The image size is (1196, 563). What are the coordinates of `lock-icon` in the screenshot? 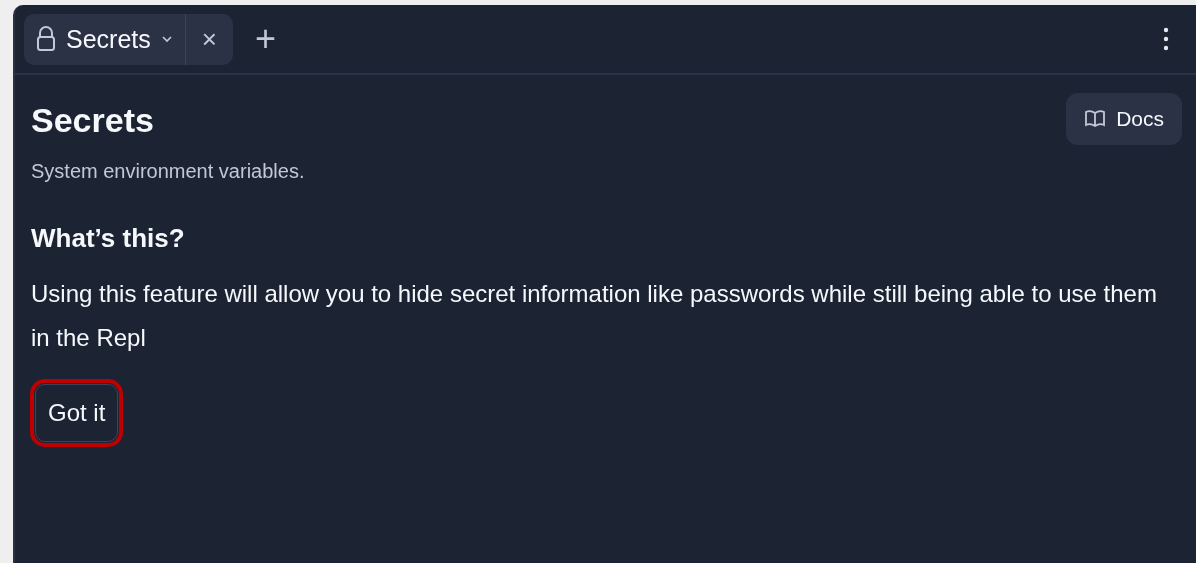 It's located at (46, 39).